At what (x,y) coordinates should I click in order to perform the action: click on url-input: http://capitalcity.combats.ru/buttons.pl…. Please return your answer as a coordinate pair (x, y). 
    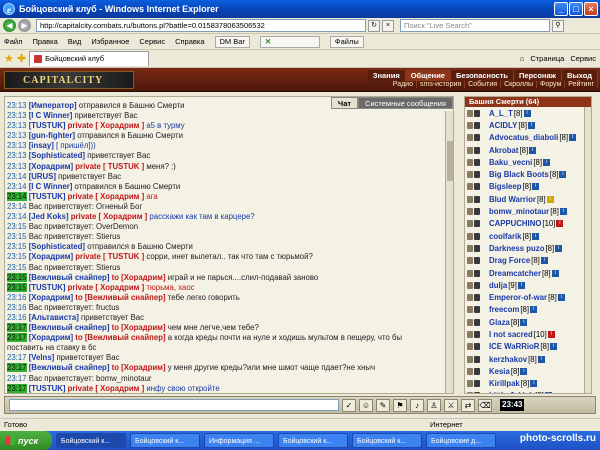
    Looking at the image, I should click on (201, 25).